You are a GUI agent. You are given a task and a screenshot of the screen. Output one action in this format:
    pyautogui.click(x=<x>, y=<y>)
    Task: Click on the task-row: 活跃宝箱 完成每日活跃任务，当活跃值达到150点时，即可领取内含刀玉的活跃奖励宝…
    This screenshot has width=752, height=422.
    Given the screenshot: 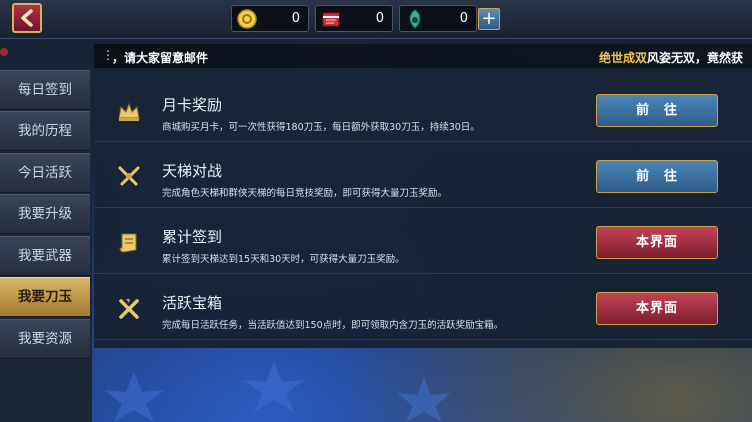 What is the action you would take?
    pyautogui.click(x=423, y=307)
    